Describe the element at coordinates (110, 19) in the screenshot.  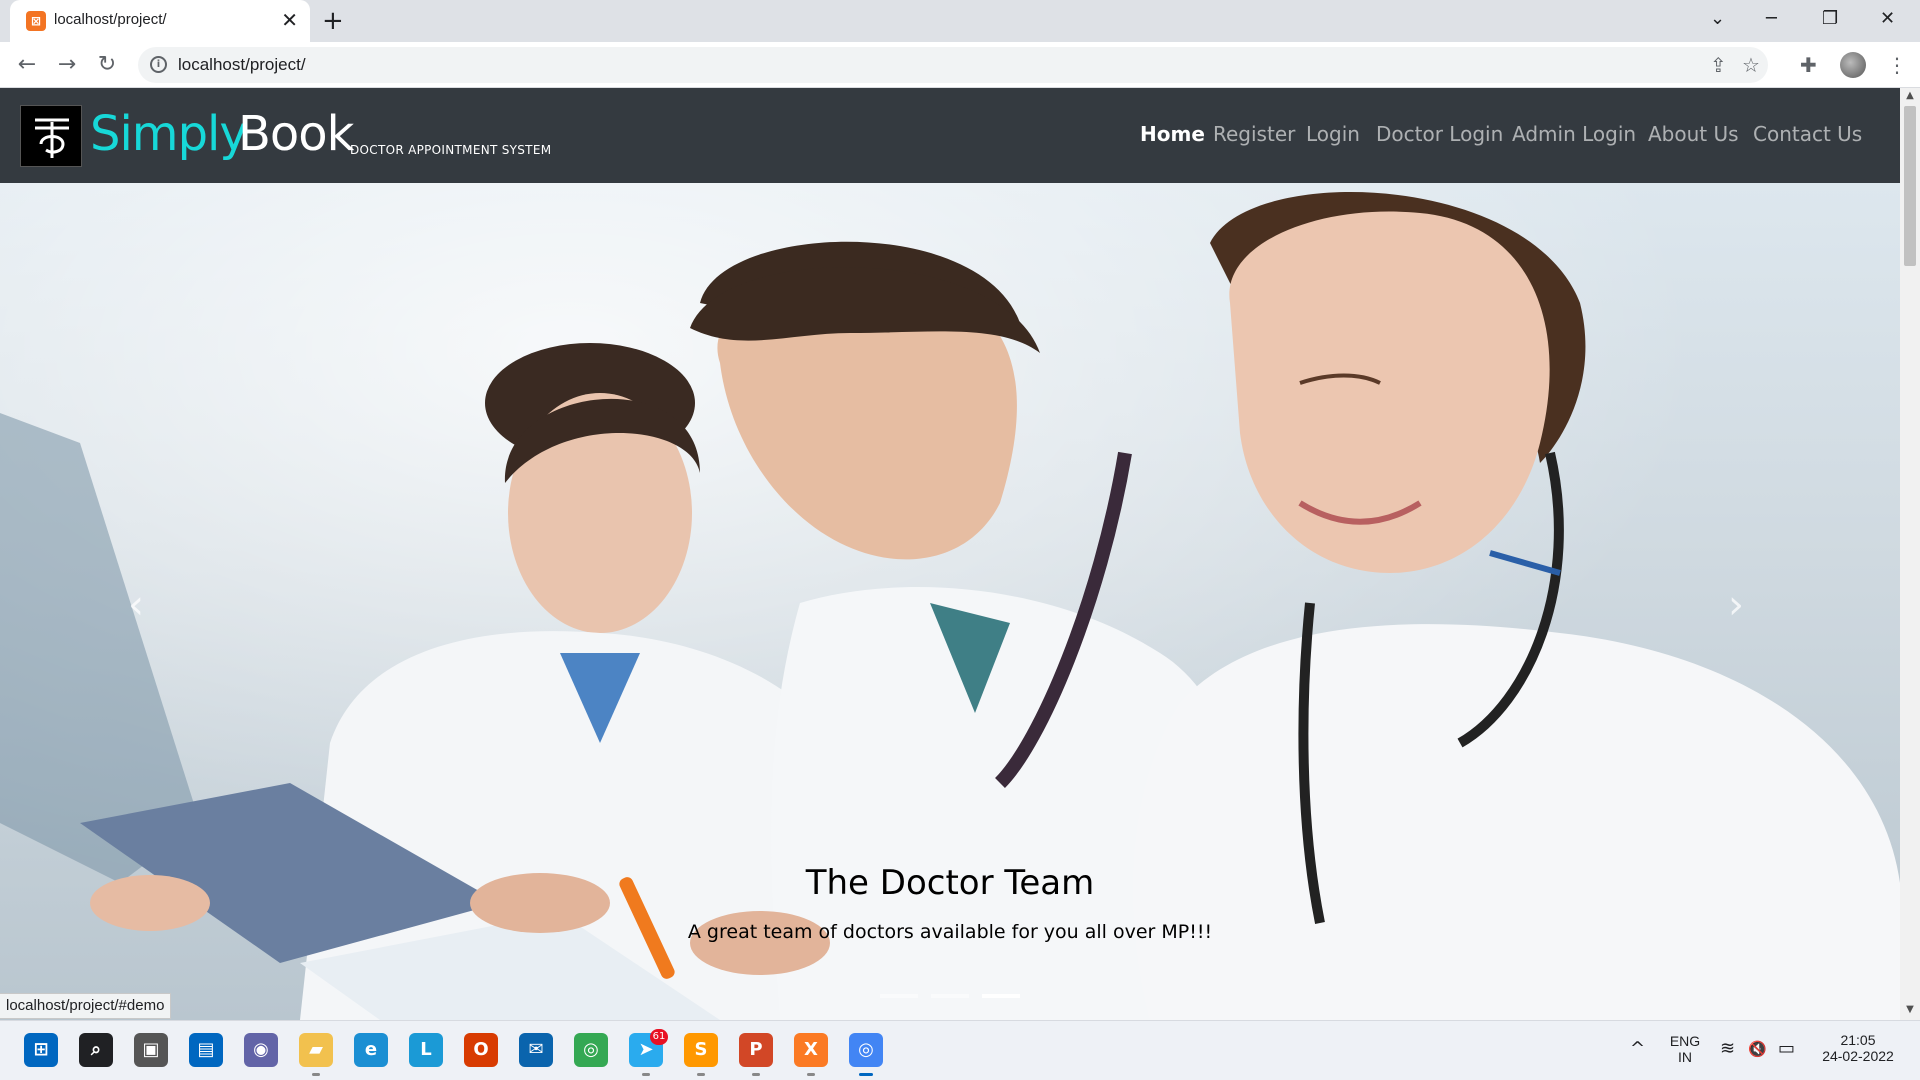
I see `tab-title: localhost/project/` at that location.